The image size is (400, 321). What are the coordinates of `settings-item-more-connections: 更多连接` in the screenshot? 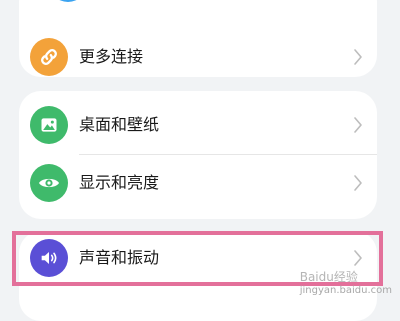 It's located at (198, 52).